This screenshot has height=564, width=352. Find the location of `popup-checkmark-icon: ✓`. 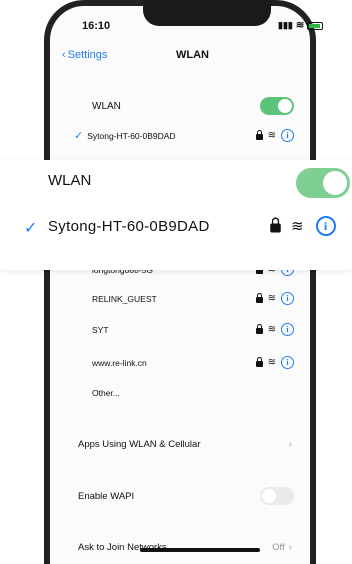

popup-checkmark-icon: ✓ is located at coordinates (31, 228).